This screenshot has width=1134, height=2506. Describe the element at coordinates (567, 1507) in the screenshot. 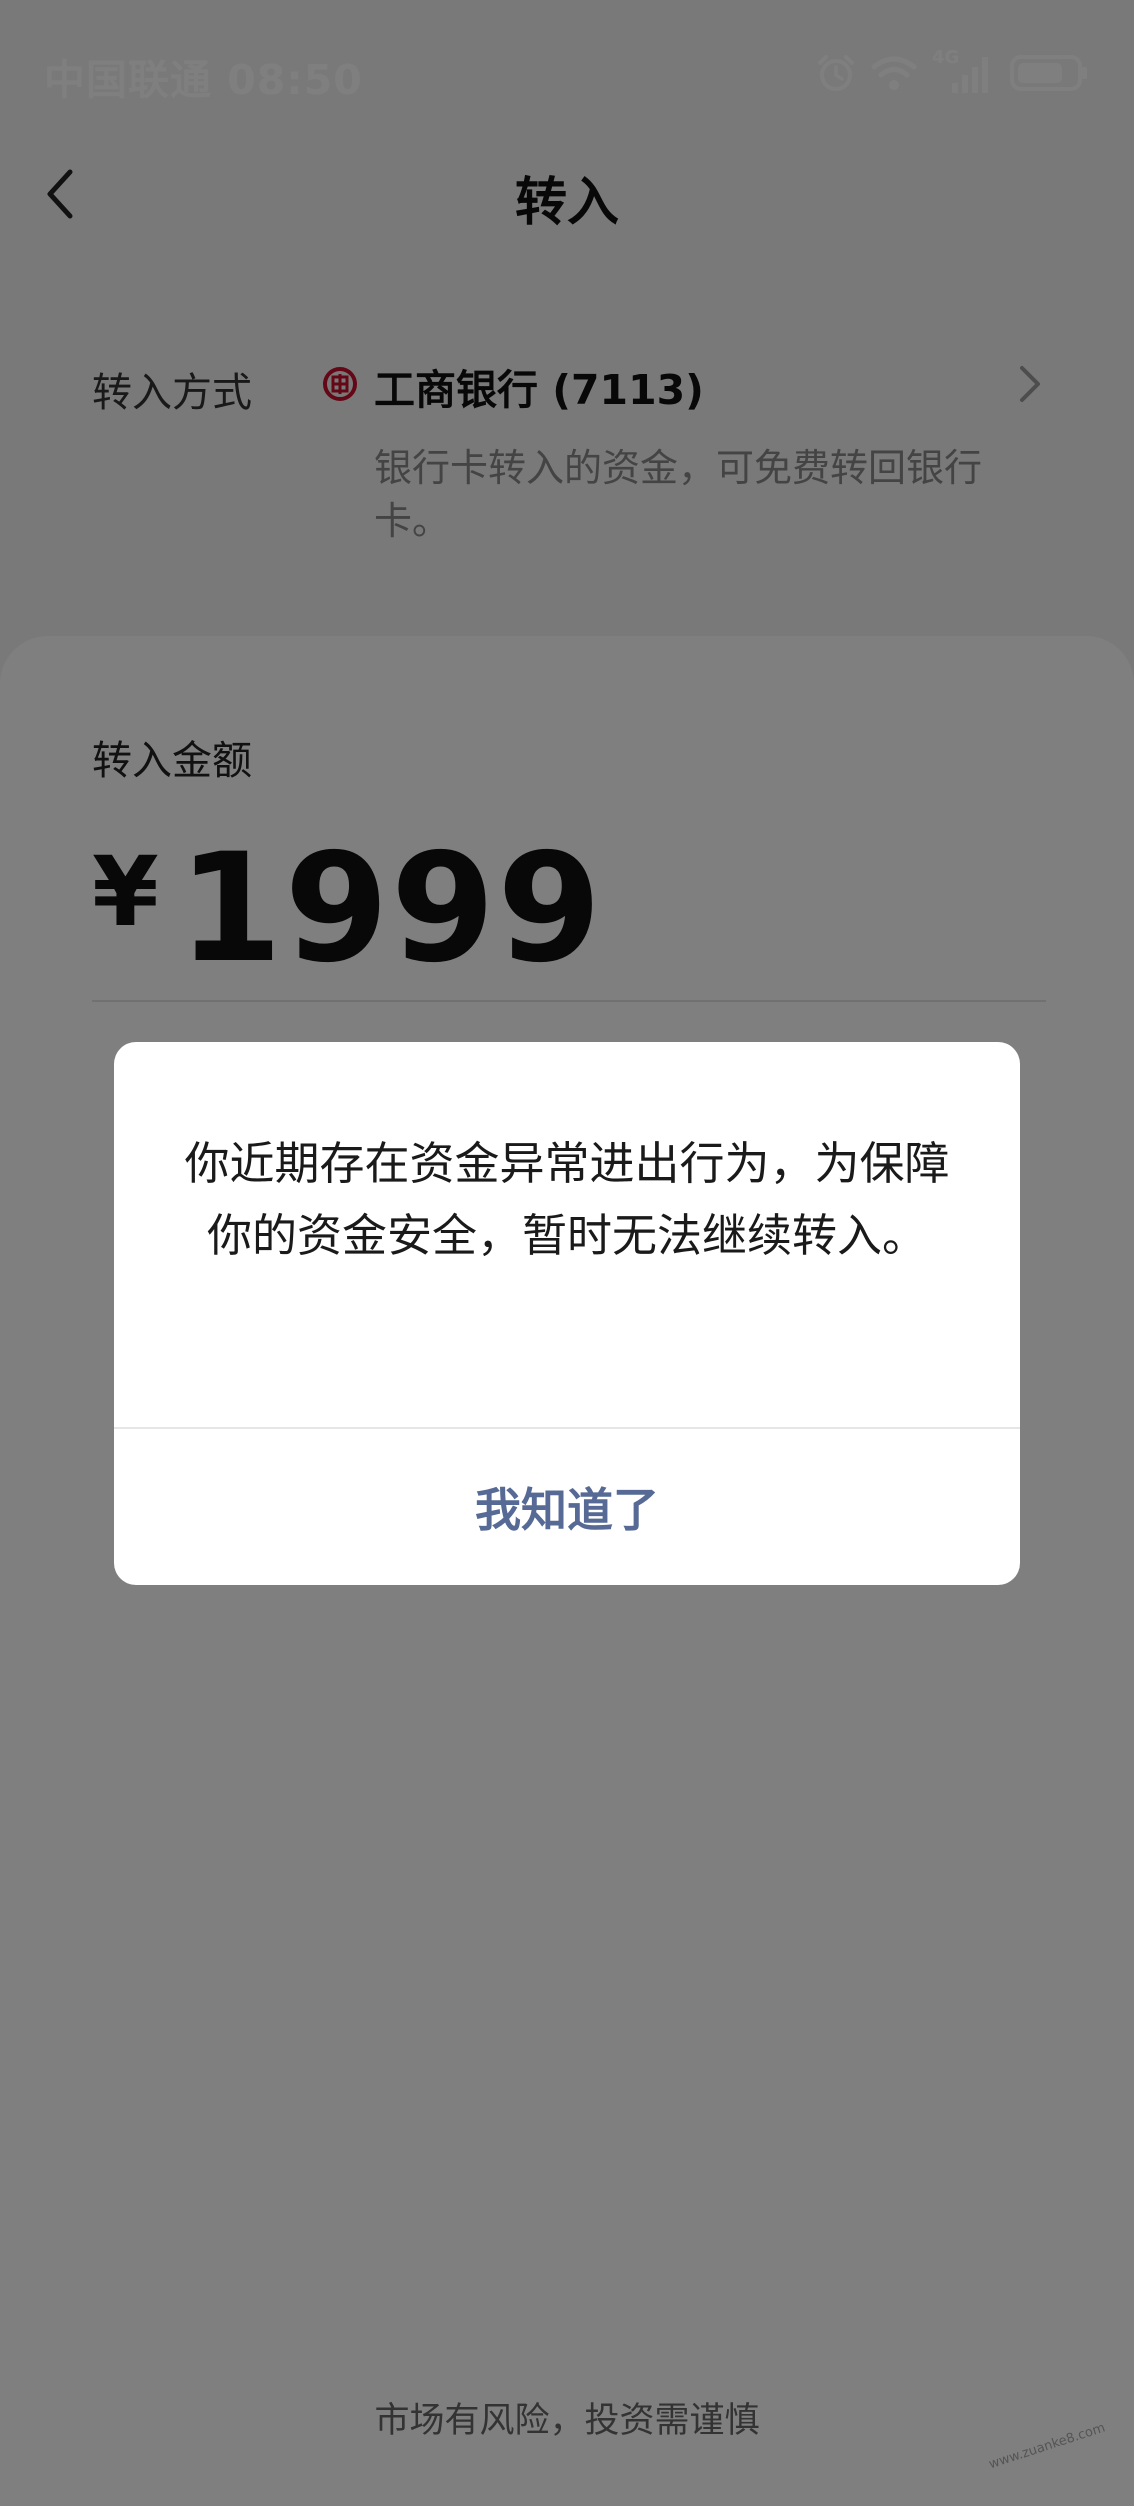

I see `dialog-confirm-button: 我知道了` at that location.